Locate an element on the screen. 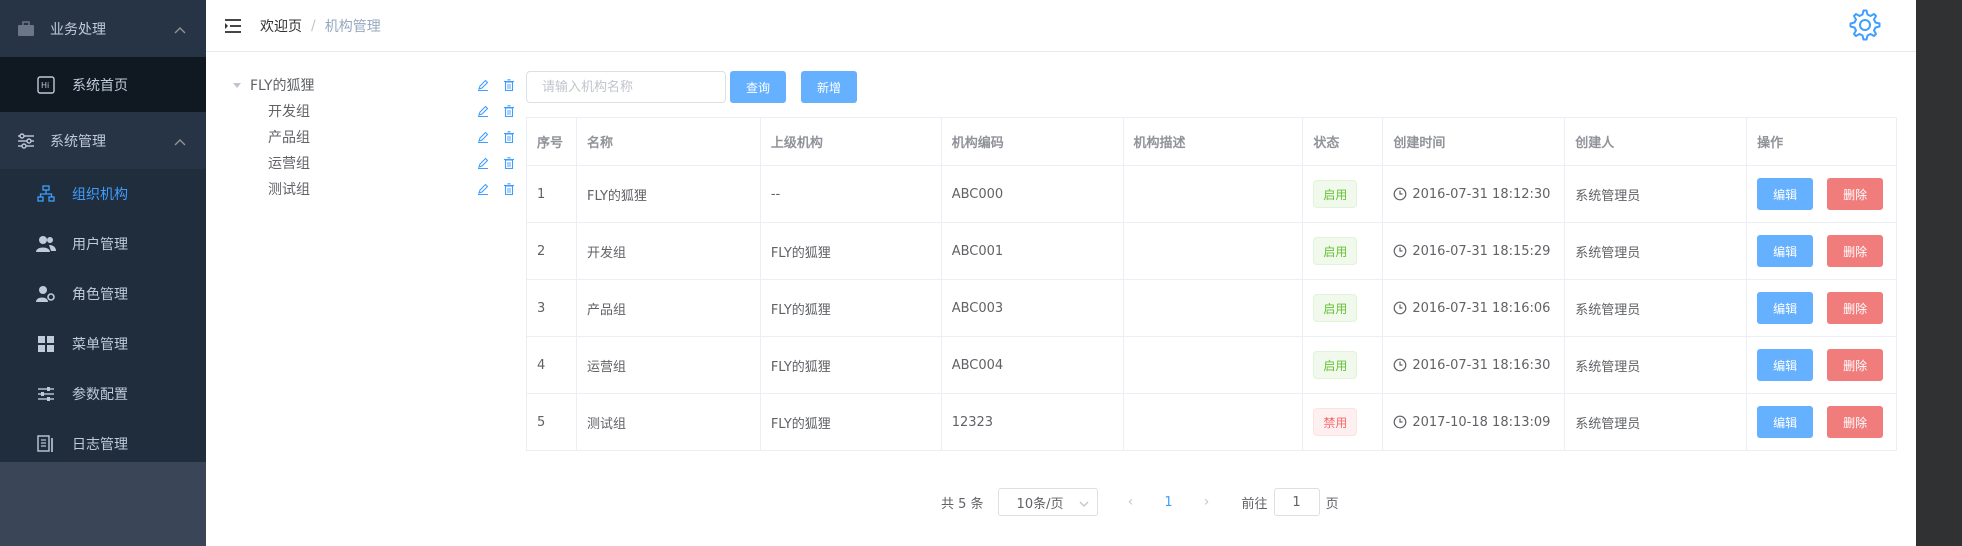 The height and width of the screenshot is (546, 1962). cell-name: 测试组 is located at coordinates (668, 422).